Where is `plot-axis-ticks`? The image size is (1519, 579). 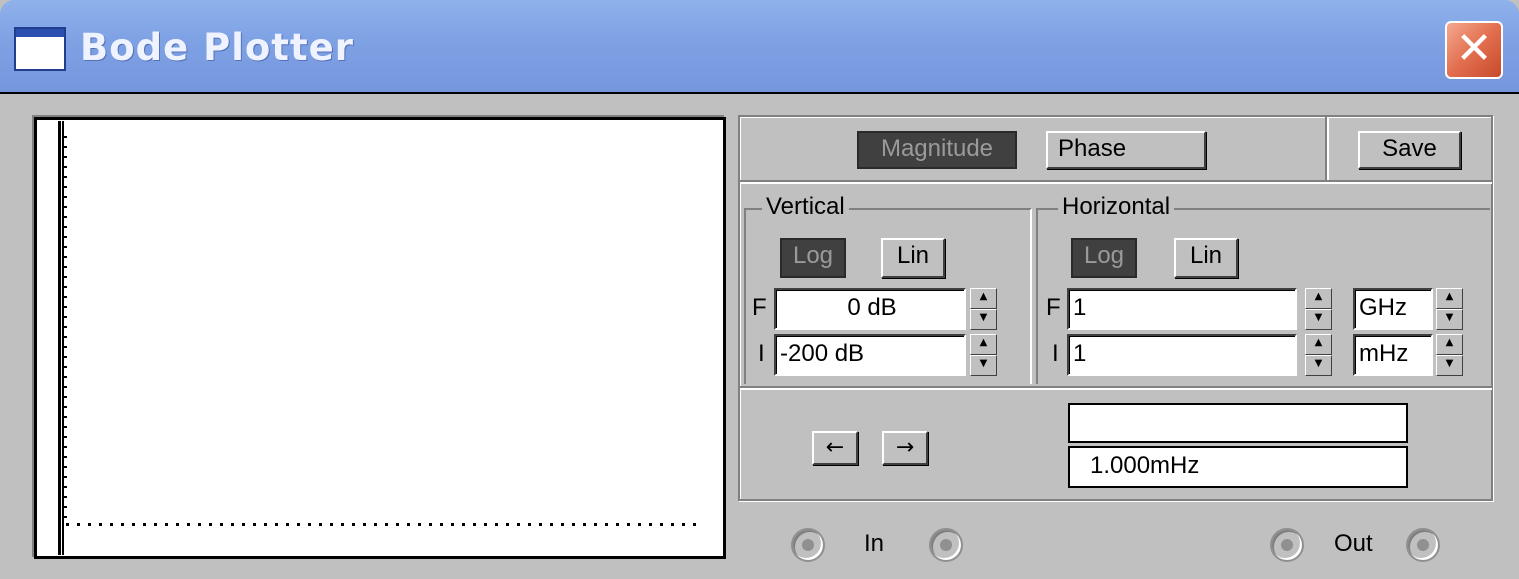
plot-axis-ticks is located at coordinates (65, 330).